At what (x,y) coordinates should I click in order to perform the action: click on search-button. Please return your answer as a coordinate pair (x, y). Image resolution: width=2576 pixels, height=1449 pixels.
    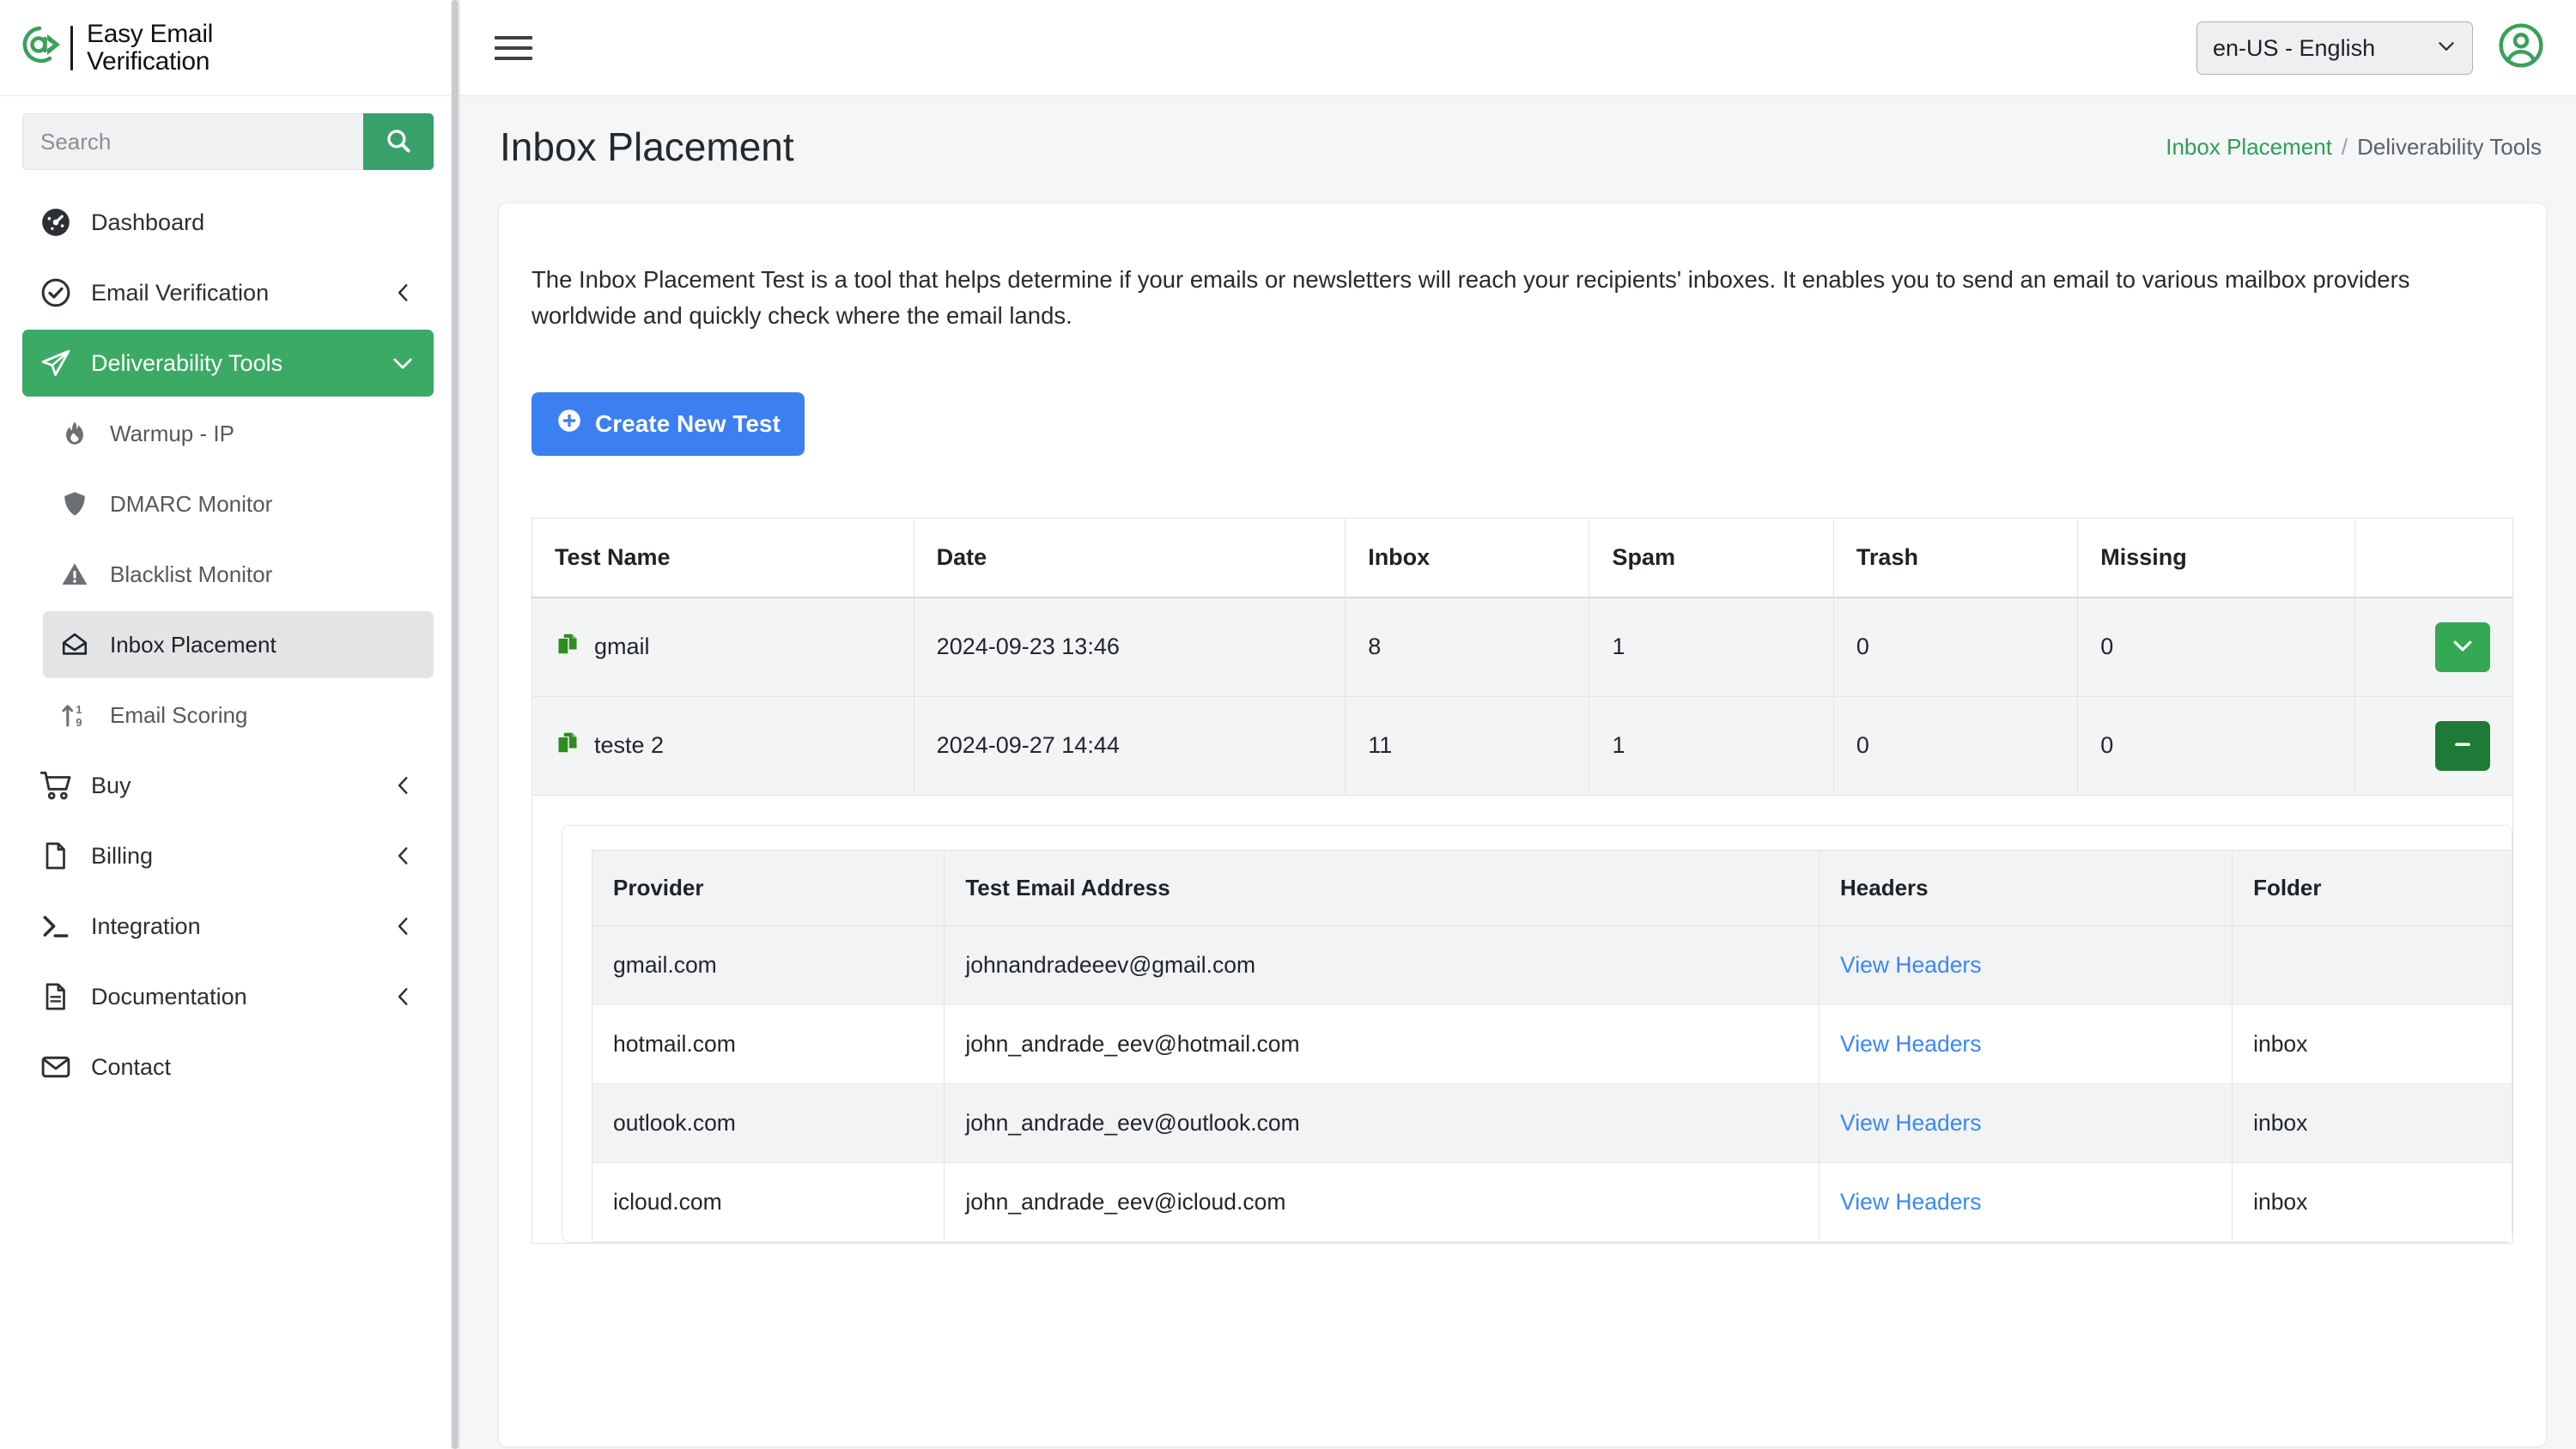
    Looking at the image, I should click on (399, 141).